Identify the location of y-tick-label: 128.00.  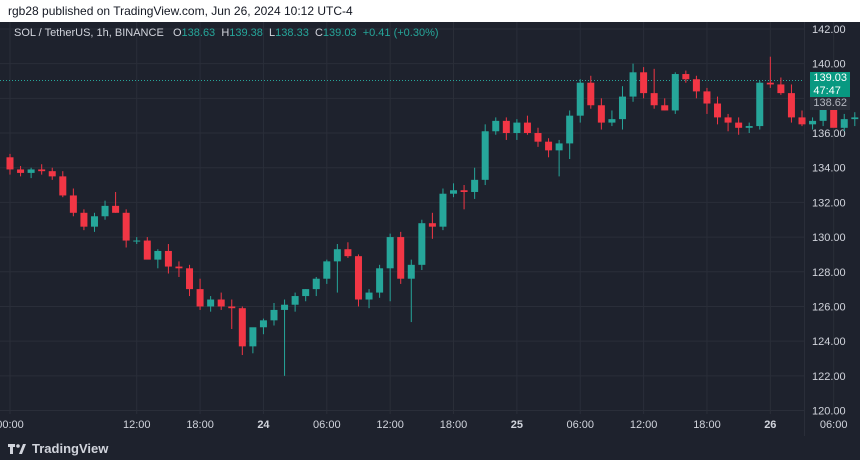
(829, 273).